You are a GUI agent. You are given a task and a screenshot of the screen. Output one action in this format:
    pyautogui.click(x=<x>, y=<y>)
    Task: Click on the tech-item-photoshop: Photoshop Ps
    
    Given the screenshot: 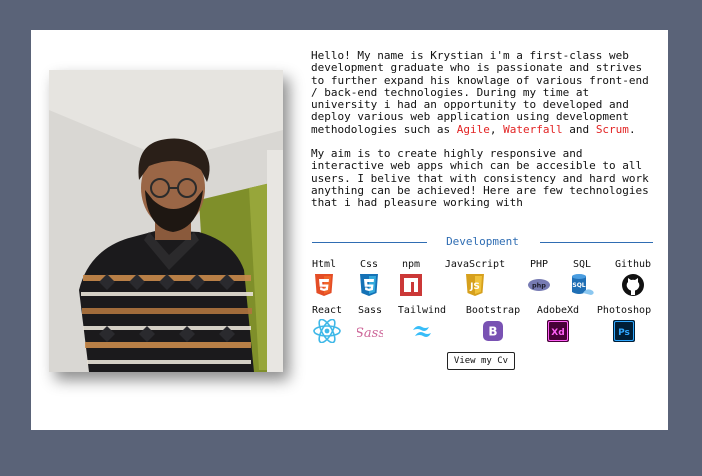 What is the action you would take?
    pyautogui.click(x=624, y=324)
    